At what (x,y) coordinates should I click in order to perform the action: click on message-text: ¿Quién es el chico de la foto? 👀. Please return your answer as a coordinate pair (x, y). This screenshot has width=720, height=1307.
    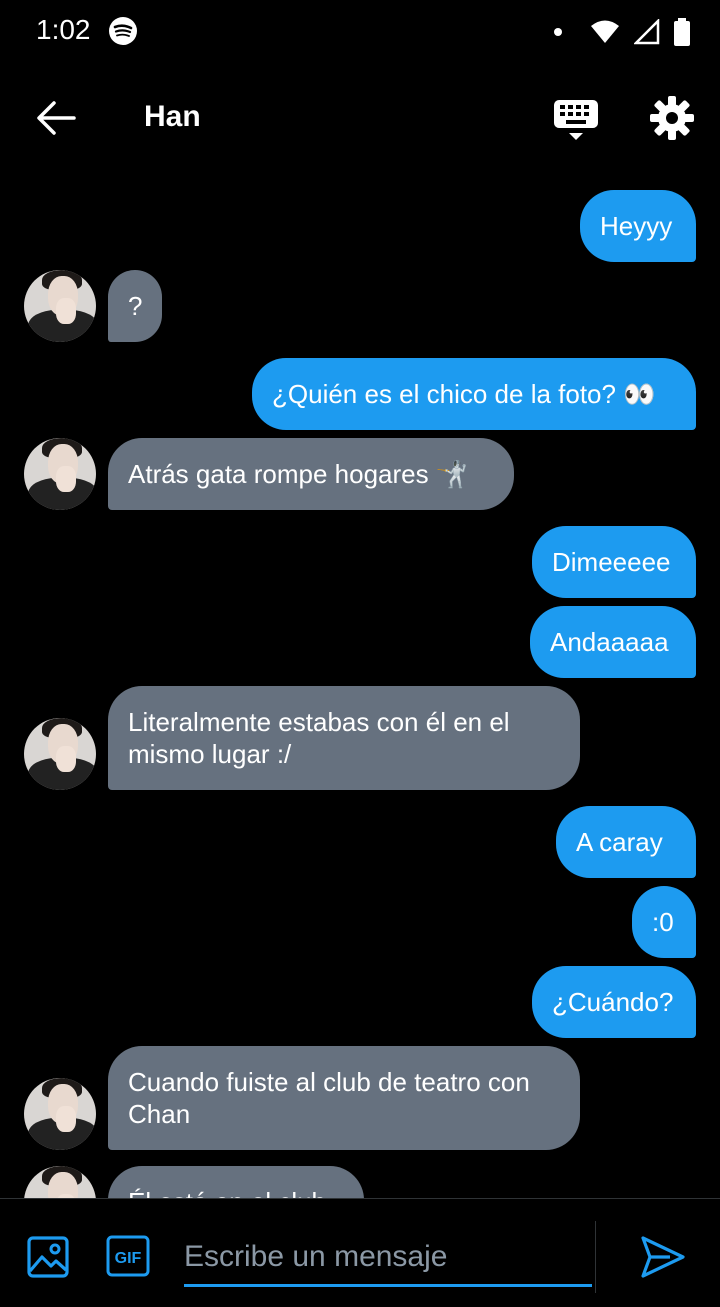
    Looking at the image, I should click on (464, 394).